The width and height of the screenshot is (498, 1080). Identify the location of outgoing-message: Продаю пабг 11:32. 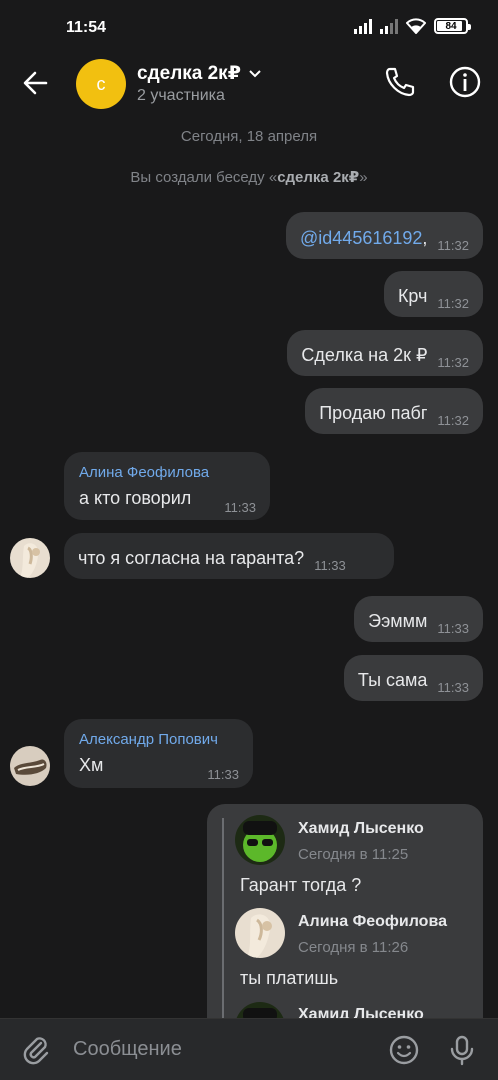
(394, 411).